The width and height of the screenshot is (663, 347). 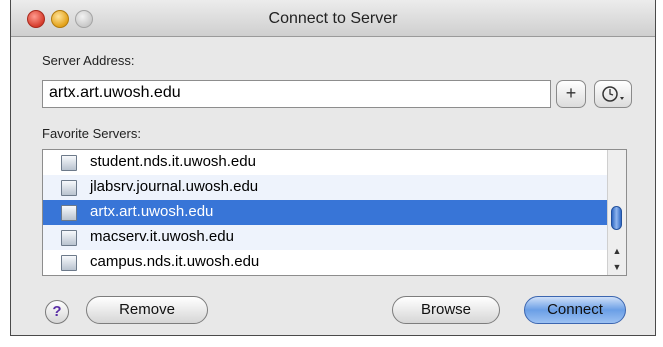 I want to click on server-address-input: artx.art.uwosh.edu, so click(x=296, y=94).